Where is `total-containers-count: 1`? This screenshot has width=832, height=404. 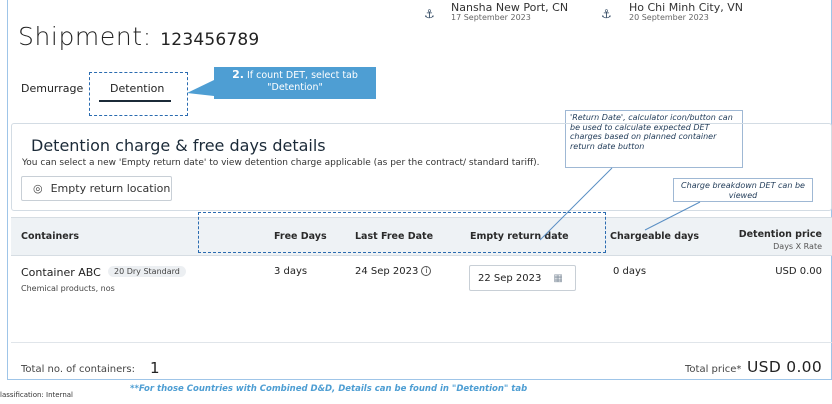
total-containers-count: 1 is located at coordinates (155, 368).